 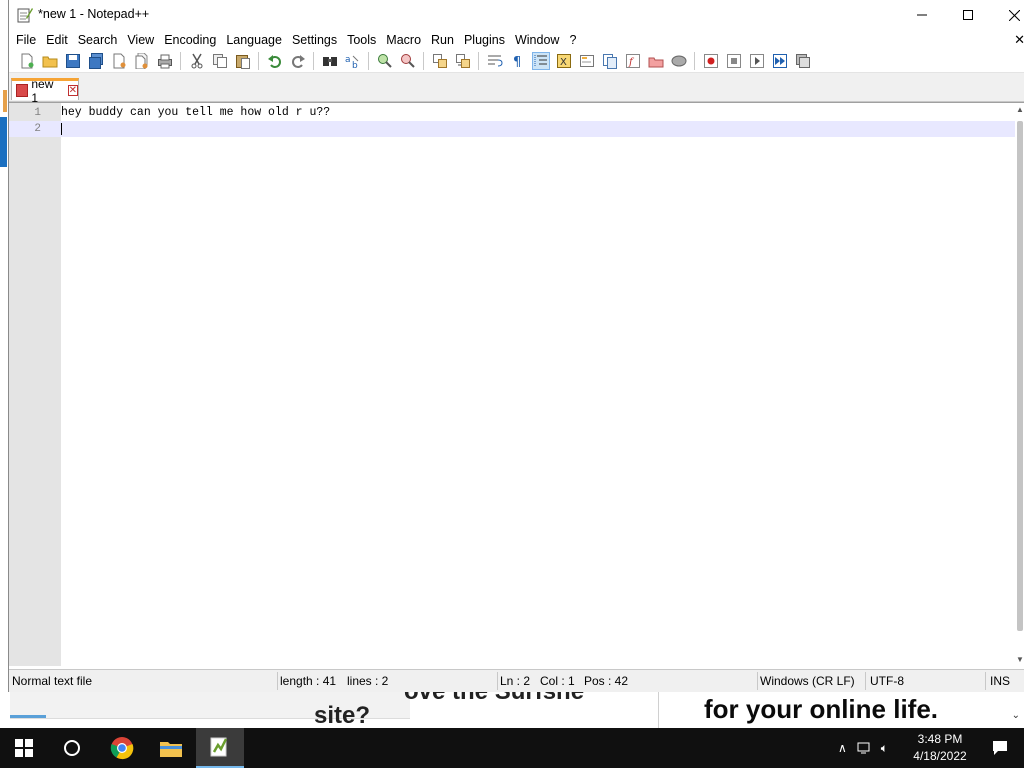 I want to click on redo-icon, so click(x=298, y=61).